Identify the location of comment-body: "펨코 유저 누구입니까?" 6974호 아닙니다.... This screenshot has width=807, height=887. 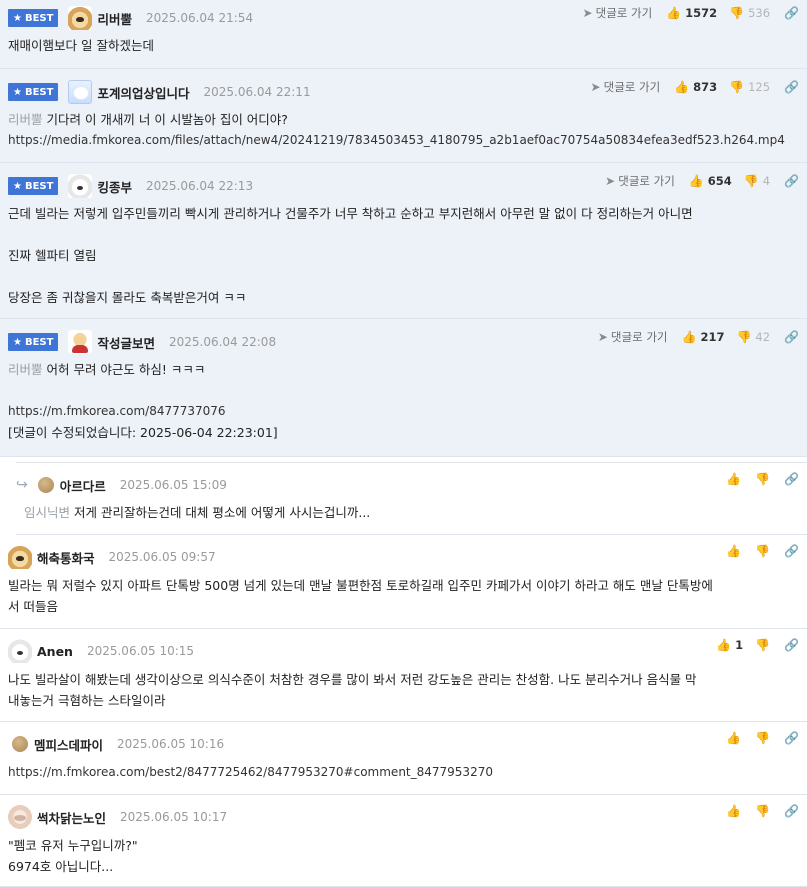
(73, 856).